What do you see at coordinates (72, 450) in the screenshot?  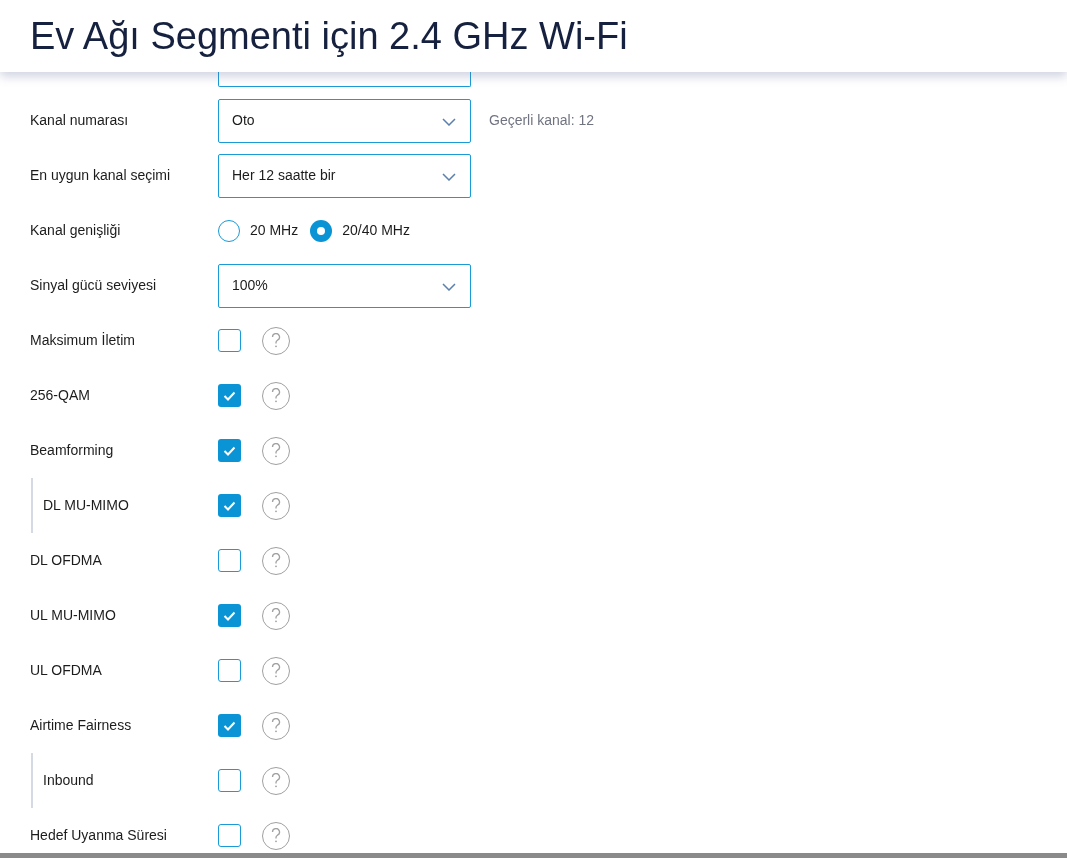 I see `setting-label: Beamforming` at bounding box center [72, 450].